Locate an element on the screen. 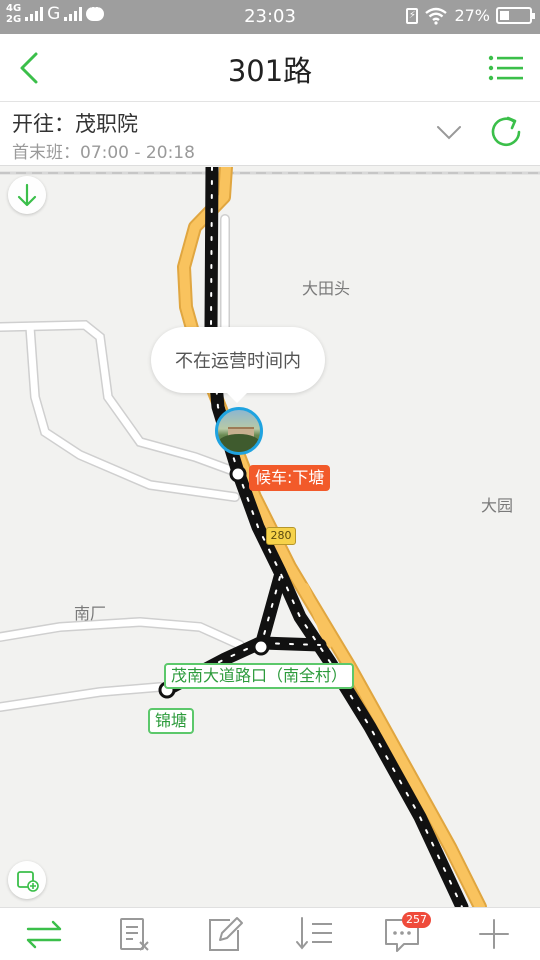  stop-tag-jintang: 锦塘 is located at coordinates (171, 721).